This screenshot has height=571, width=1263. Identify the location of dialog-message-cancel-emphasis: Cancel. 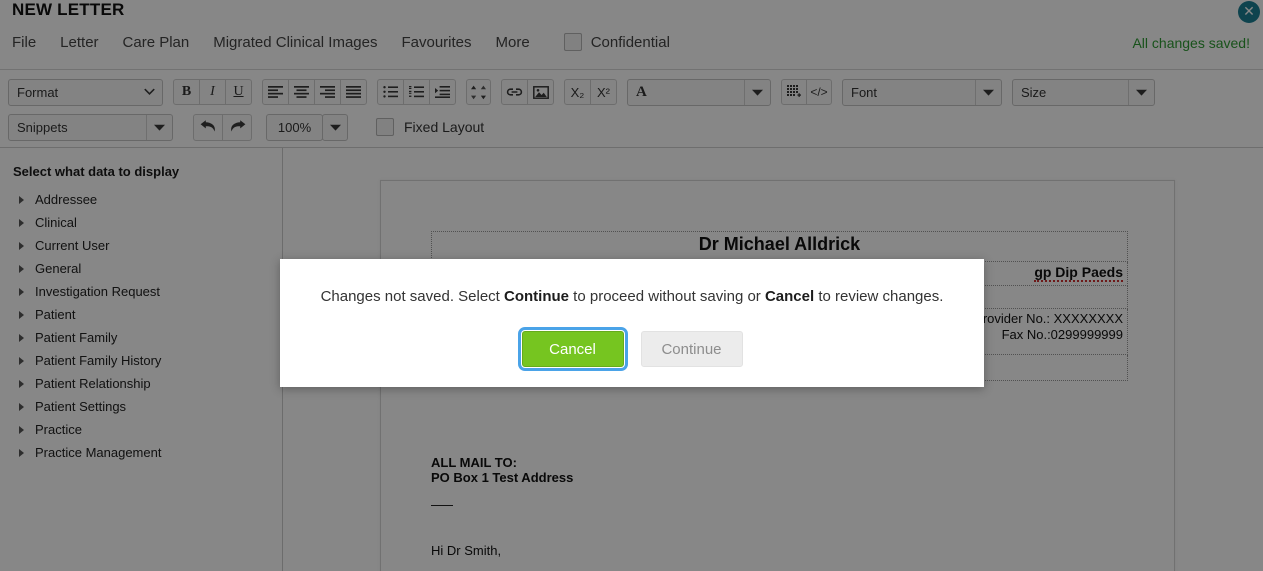
(789, 296).